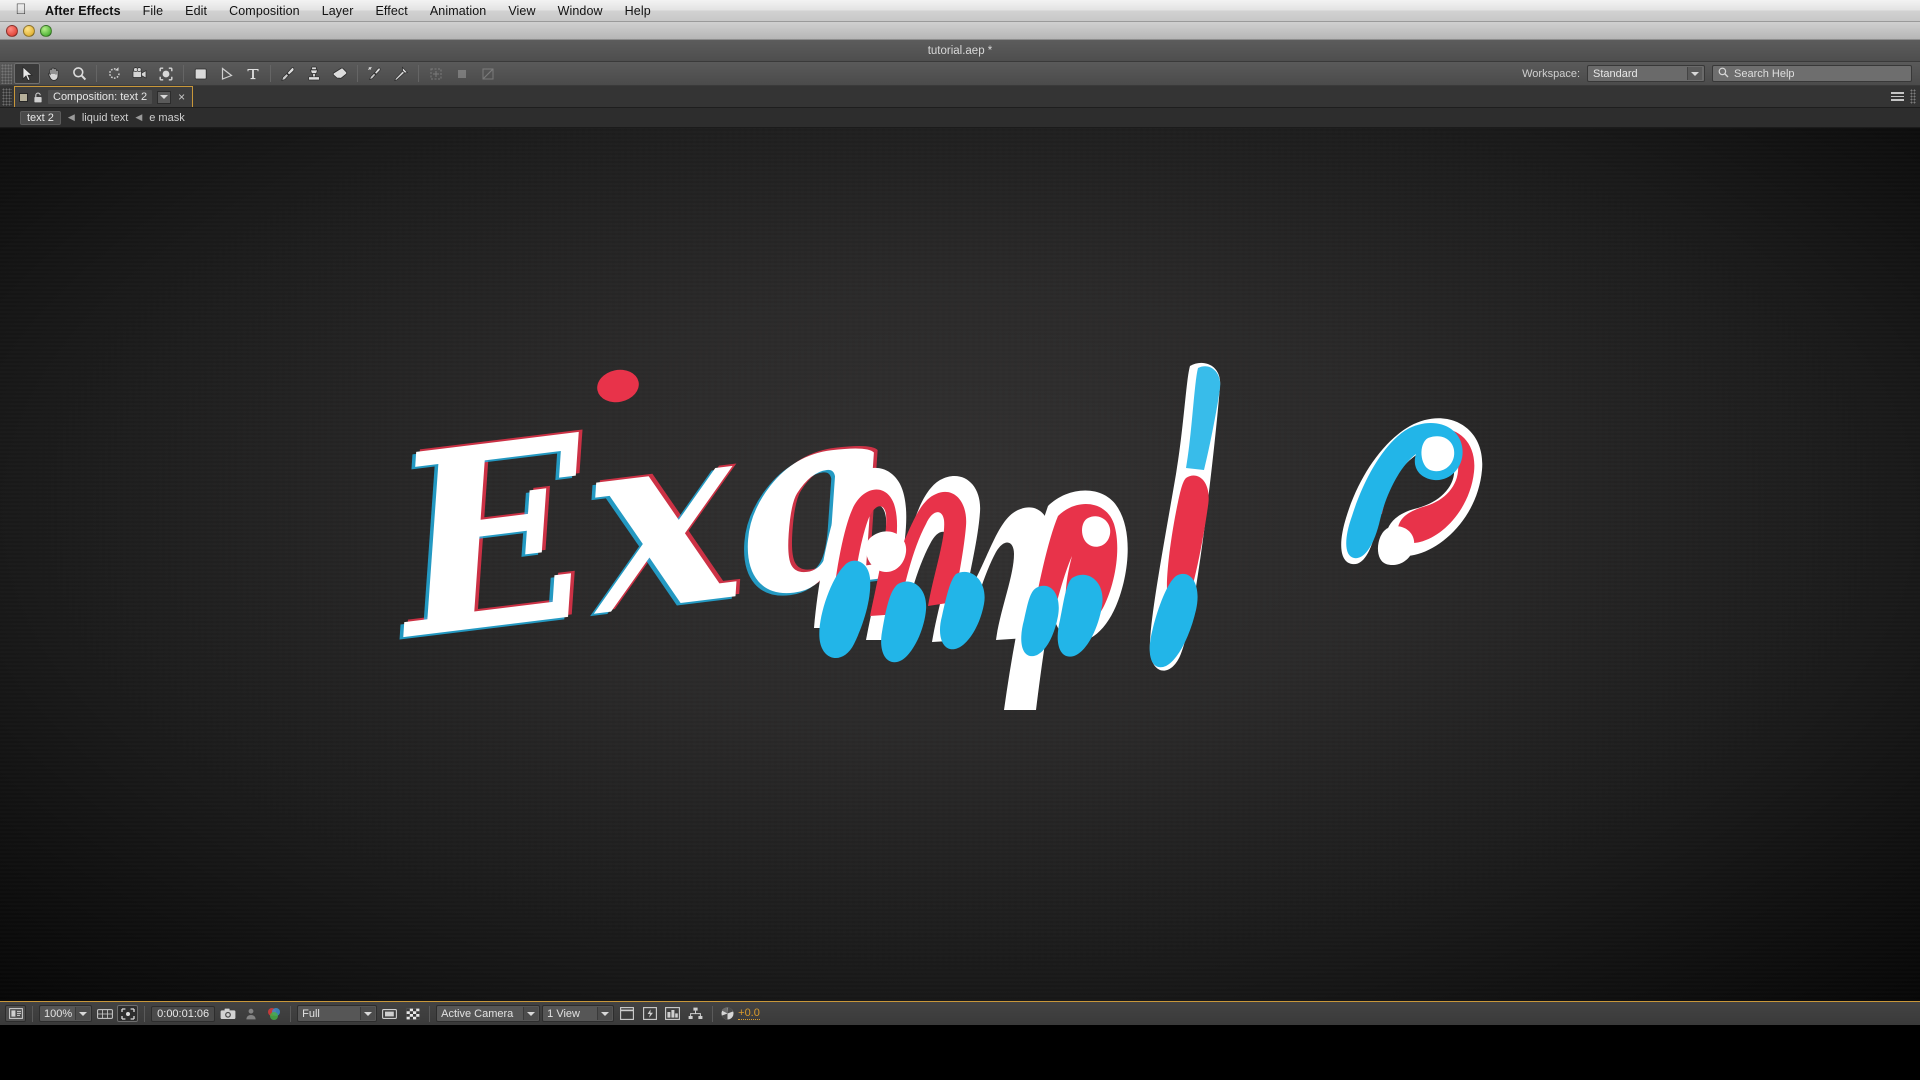 This screenshot has height=1080, width=1920. Describe the element at coordinates (1812, 73) in the screenshot. I see `search-help-input: Search Help` at that location.